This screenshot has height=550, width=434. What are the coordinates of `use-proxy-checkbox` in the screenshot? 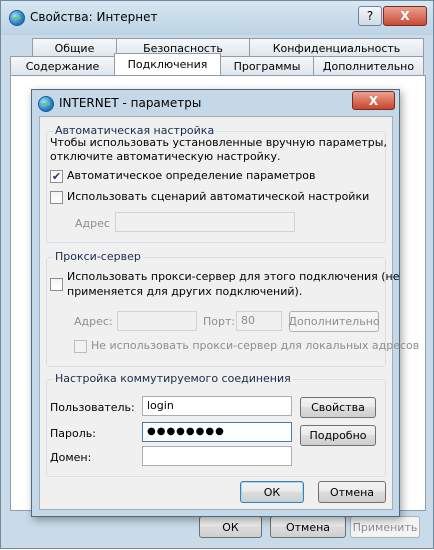 It's located at (56, 284).